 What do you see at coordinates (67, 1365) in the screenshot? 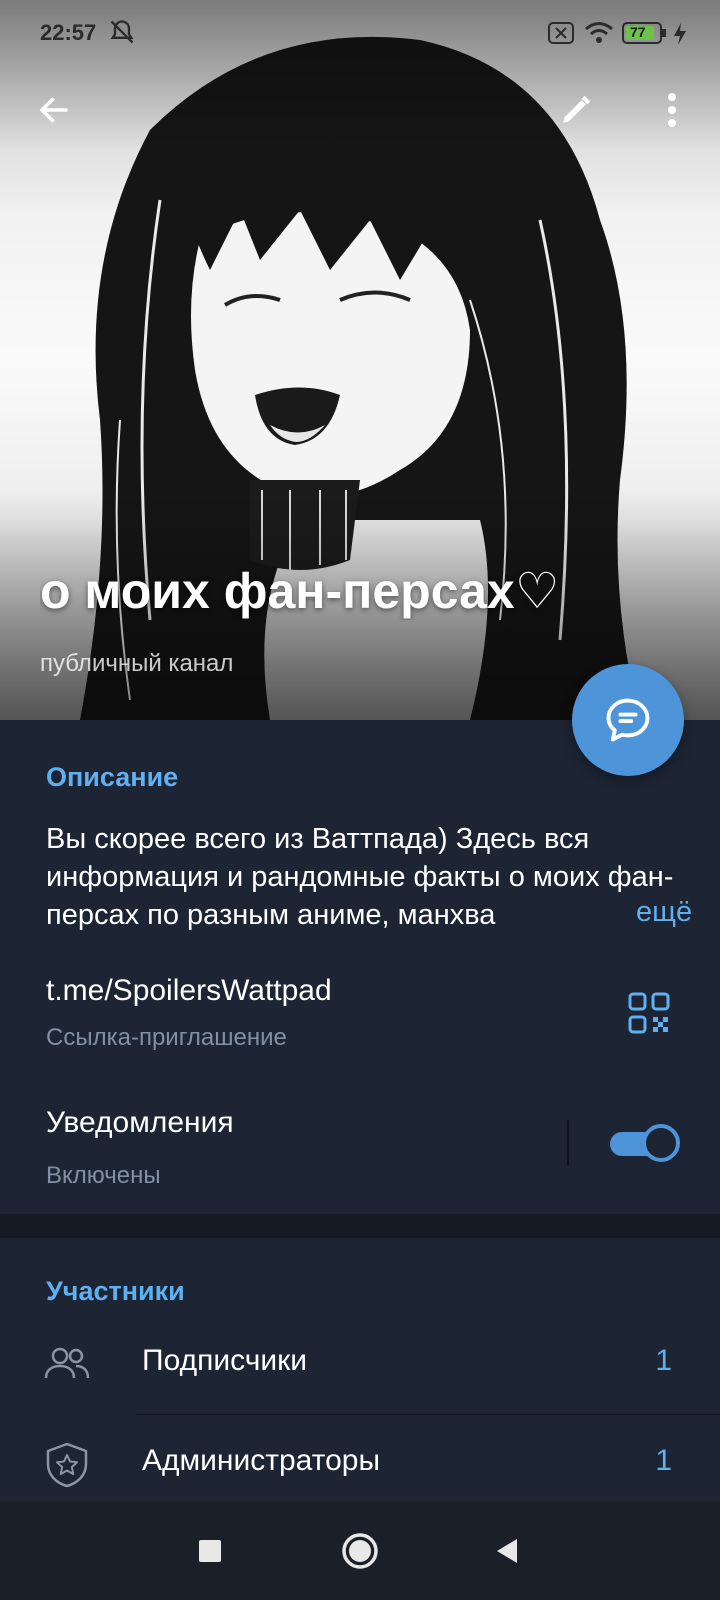
I see `people-icon` at bounding box center [67, 1365].